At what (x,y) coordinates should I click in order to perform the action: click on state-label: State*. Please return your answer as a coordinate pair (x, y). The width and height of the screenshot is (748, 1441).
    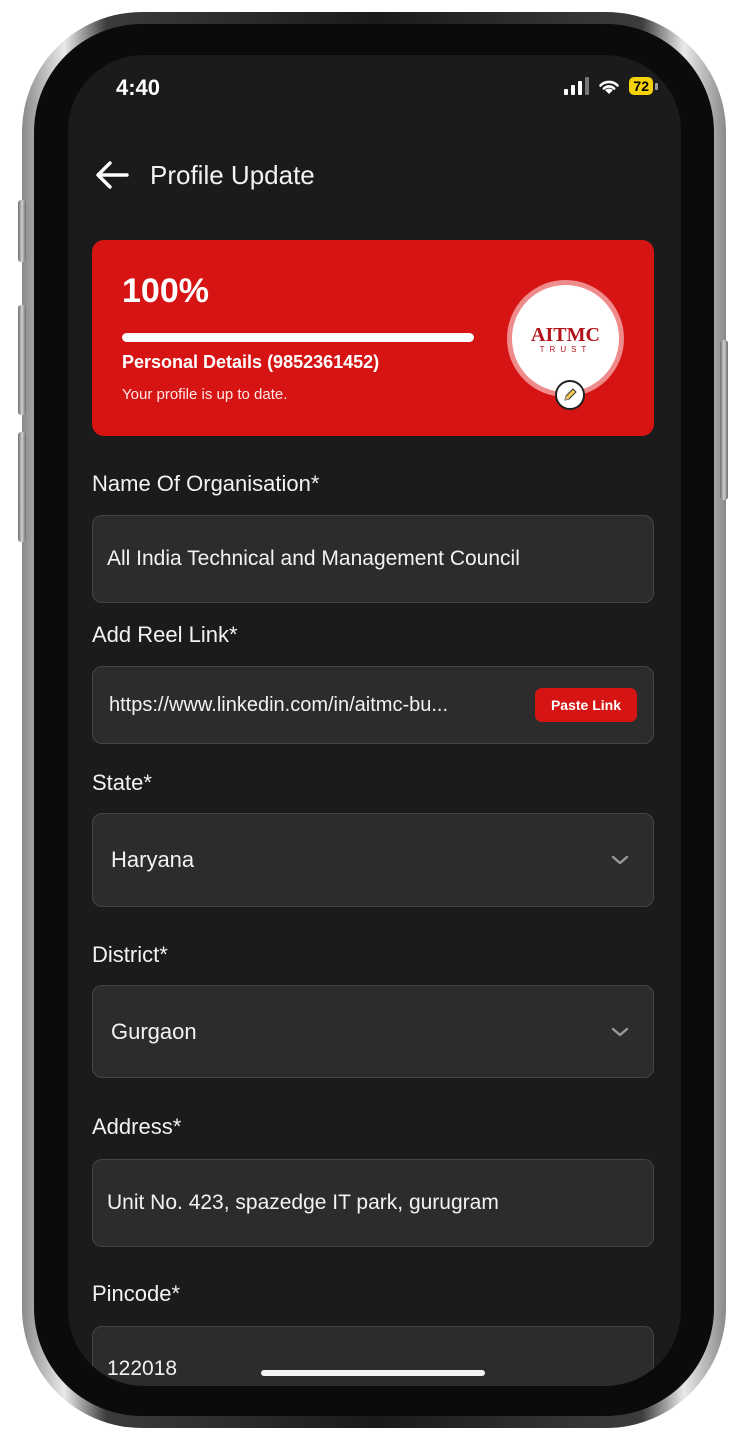
    Looking at the image, I should click on (122, 782).